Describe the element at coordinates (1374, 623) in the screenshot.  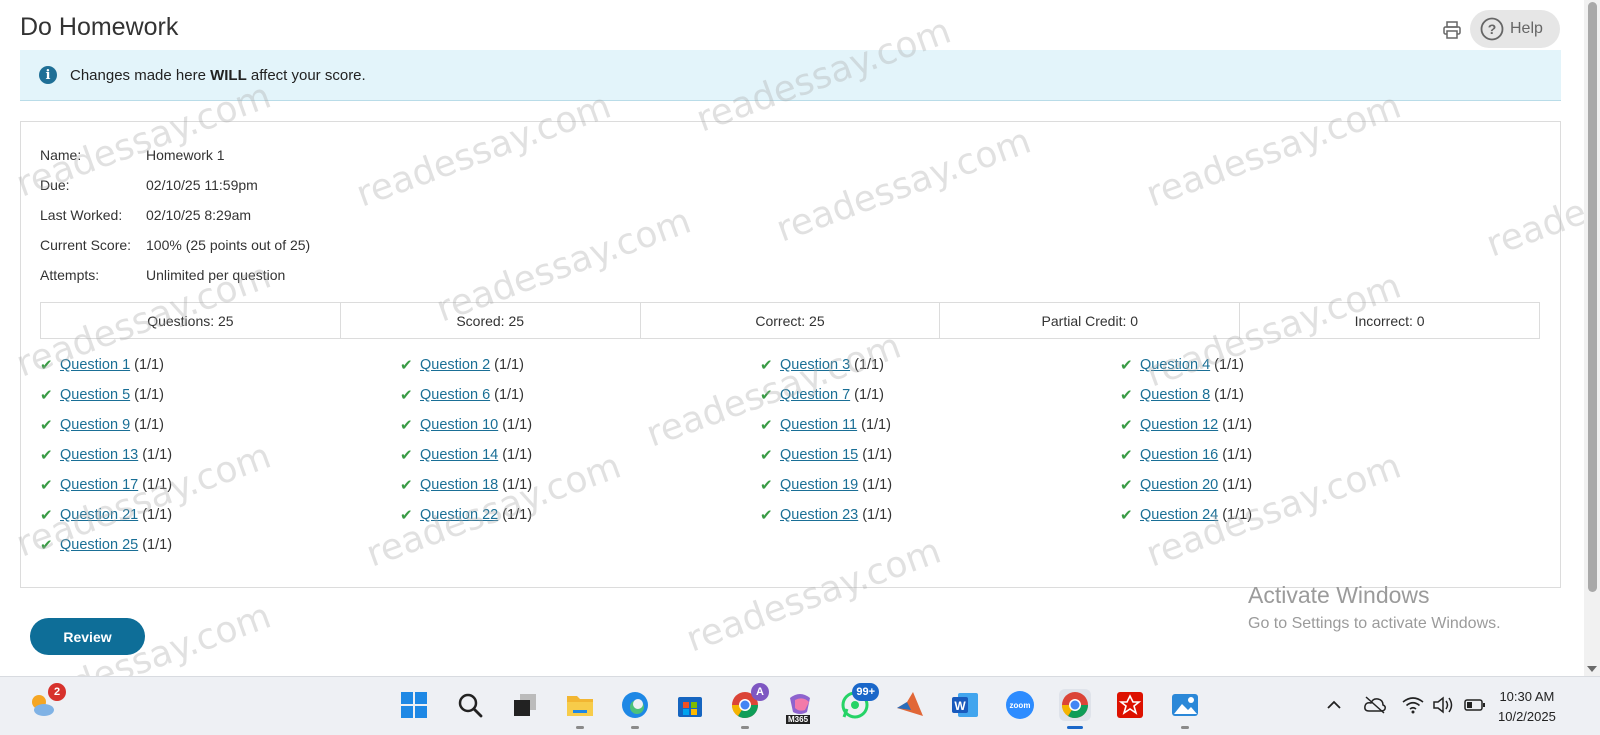
I see `activate-windows-subtitle: Go to Settings to activate Windows.` at that location.